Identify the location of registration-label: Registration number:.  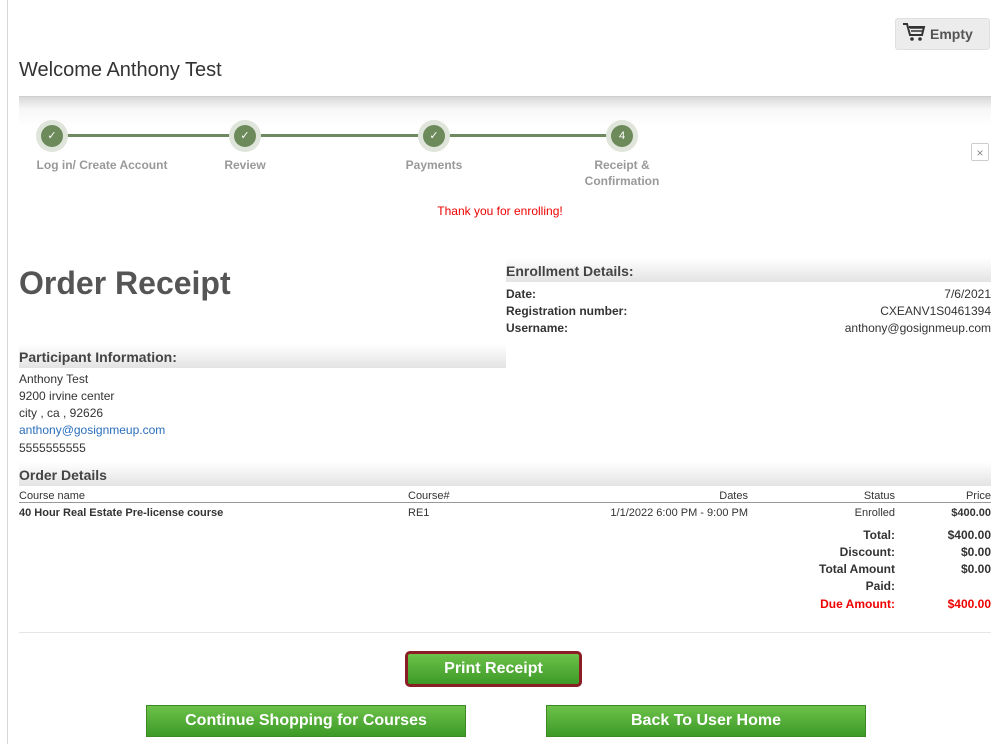
(567, 311).